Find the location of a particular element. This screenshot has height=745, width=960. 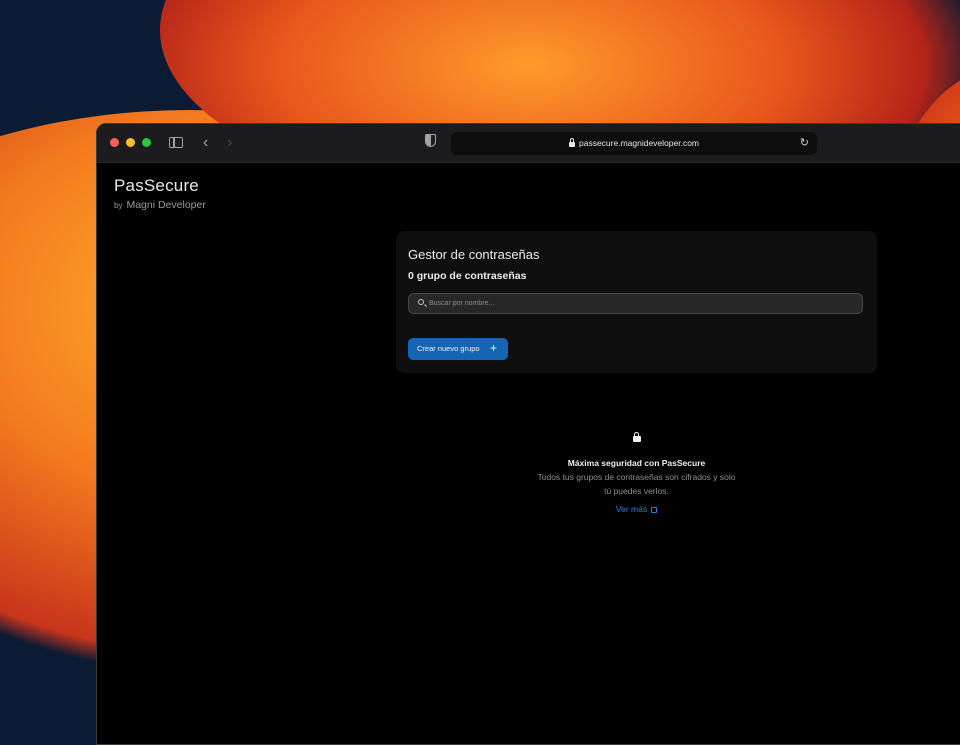

group-count: 0 grupo de contraseñas is located at coordinates (467, 276).